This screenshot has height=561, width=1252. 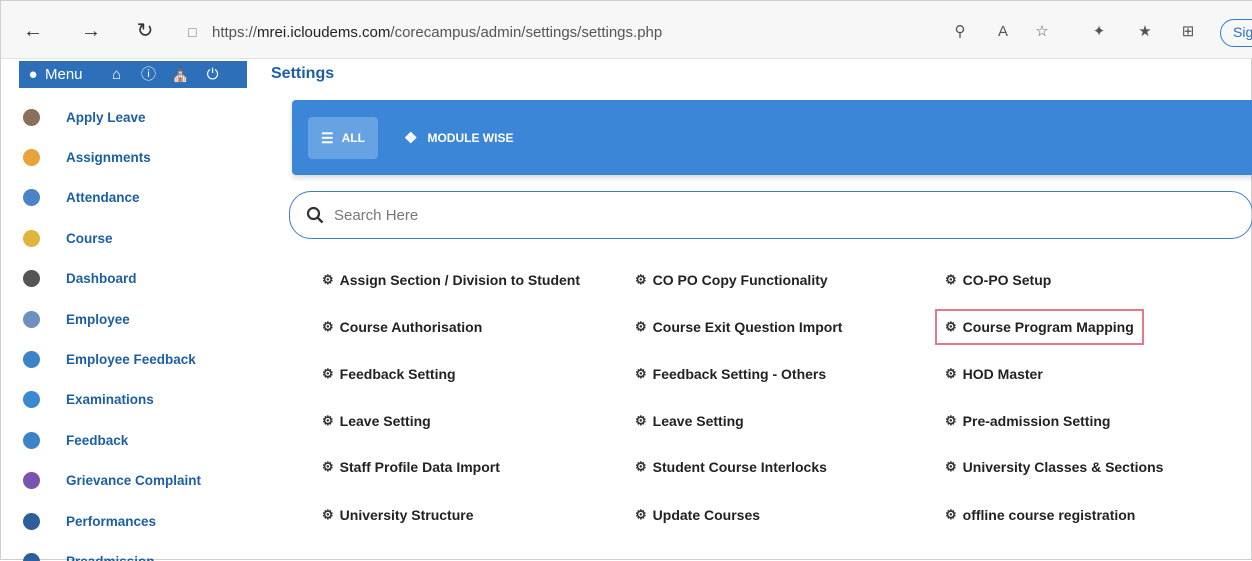 What do you see at coordinates (343, 138) in the screenshot?
I see `tab-all: ☰ ALL` at bounding box center [343, 138].